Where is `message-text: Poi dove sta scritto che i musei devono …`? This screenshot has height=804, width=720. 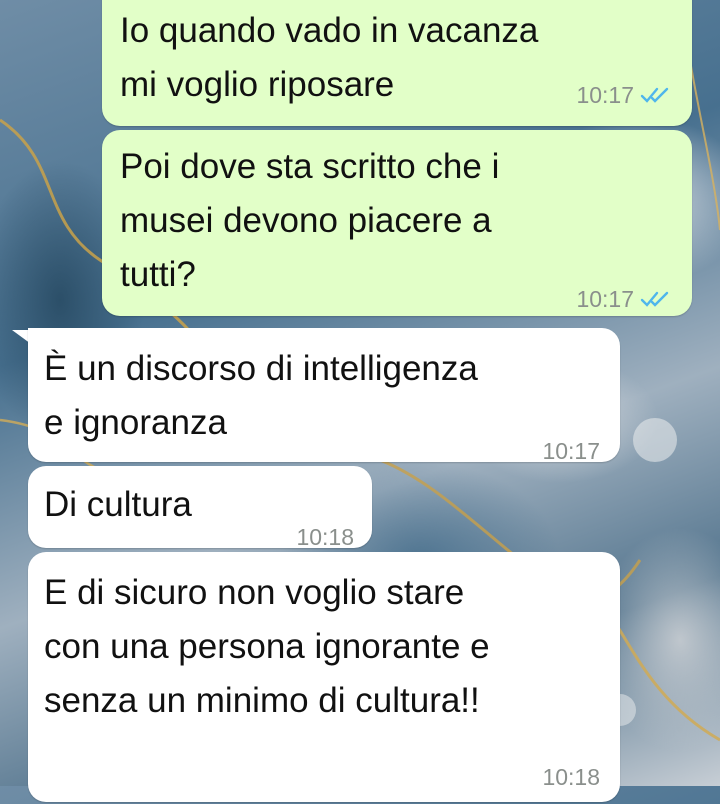
message-text: Poi dove sta scritto che i musei devono … is located at coordinates (310, 220).